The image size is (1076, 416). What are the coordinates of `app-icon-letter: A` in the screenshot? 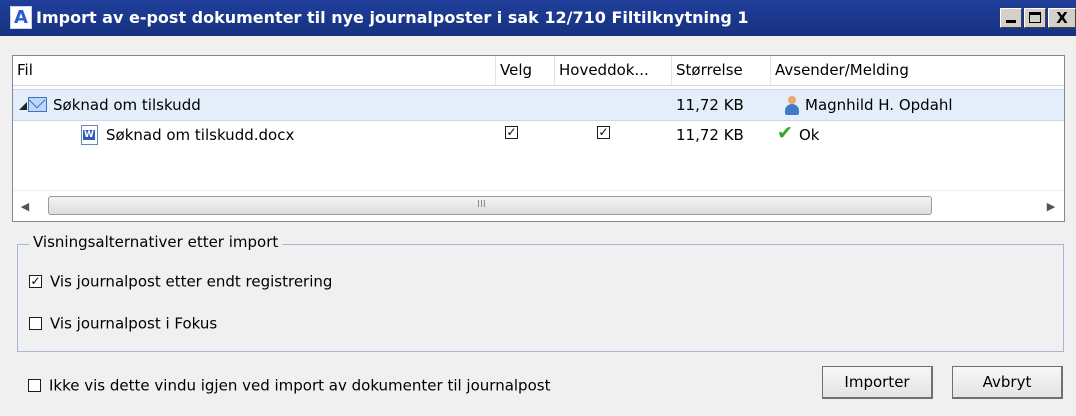 It's located at (21, 17).